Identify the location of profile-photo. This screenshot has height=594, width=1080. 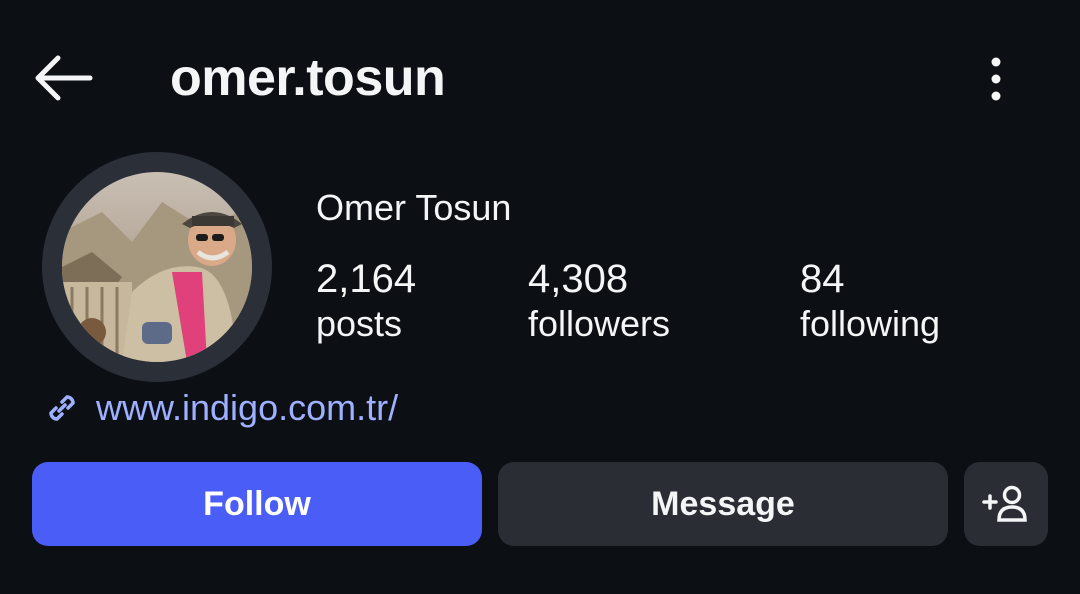
(157, 267).